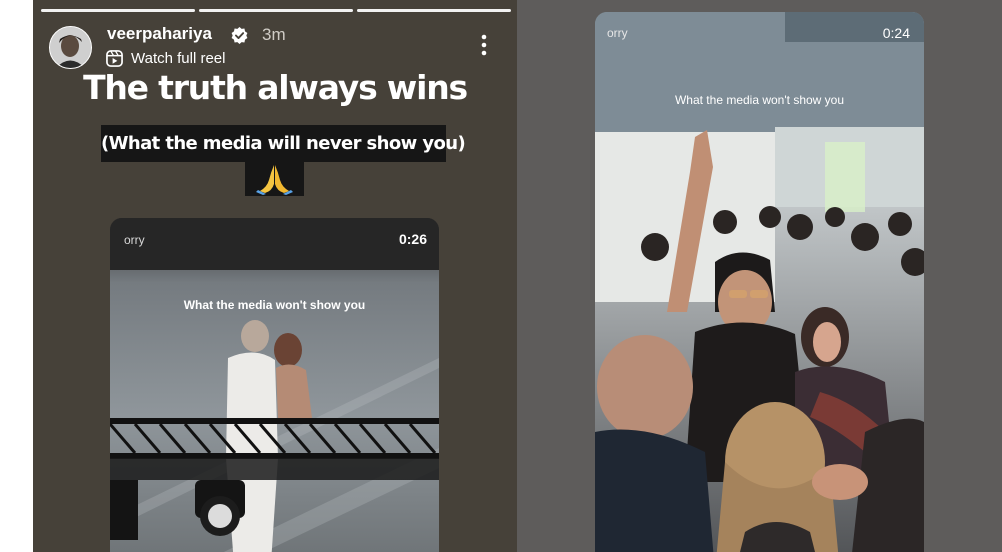 The height and width of the screenshot is (552, 1002). I want to click on story-progress, so click(276, 10).